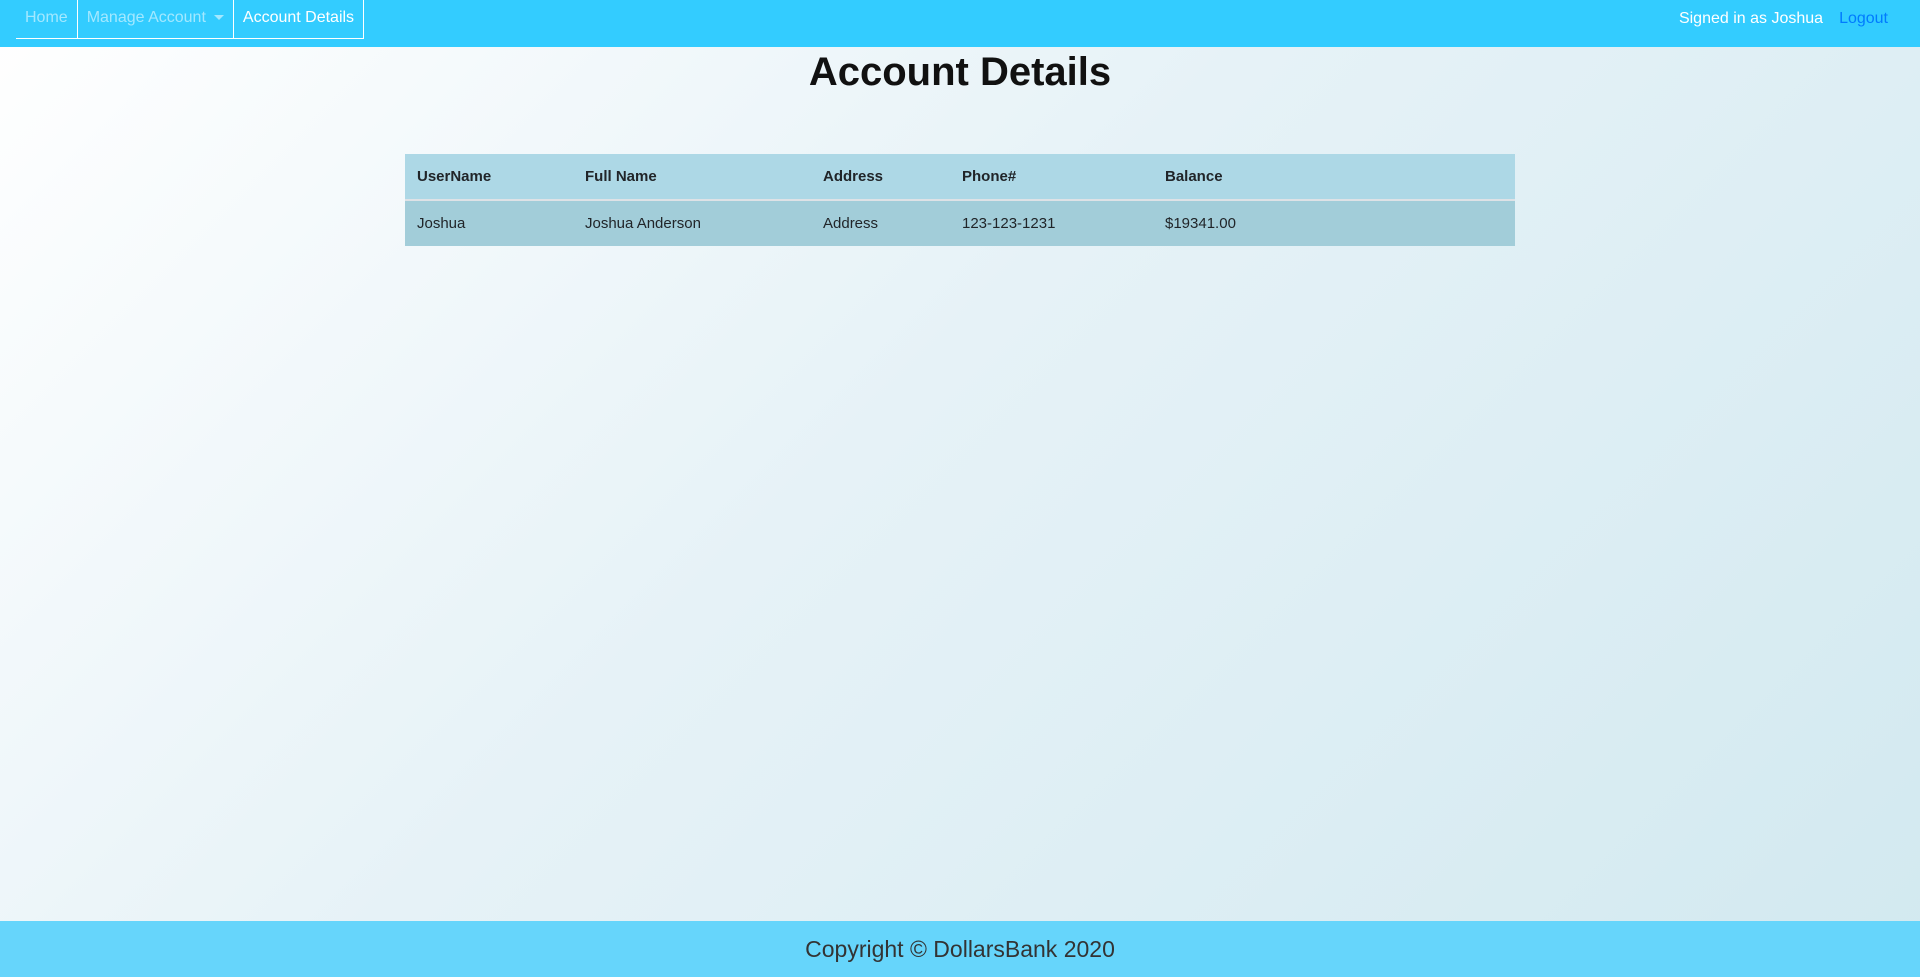 This screenshot has height=977, width=1920. What do you see at coordinates (880, 177) in the screenshot?
I see `col-address: Address` at bounding box center [880, 177].